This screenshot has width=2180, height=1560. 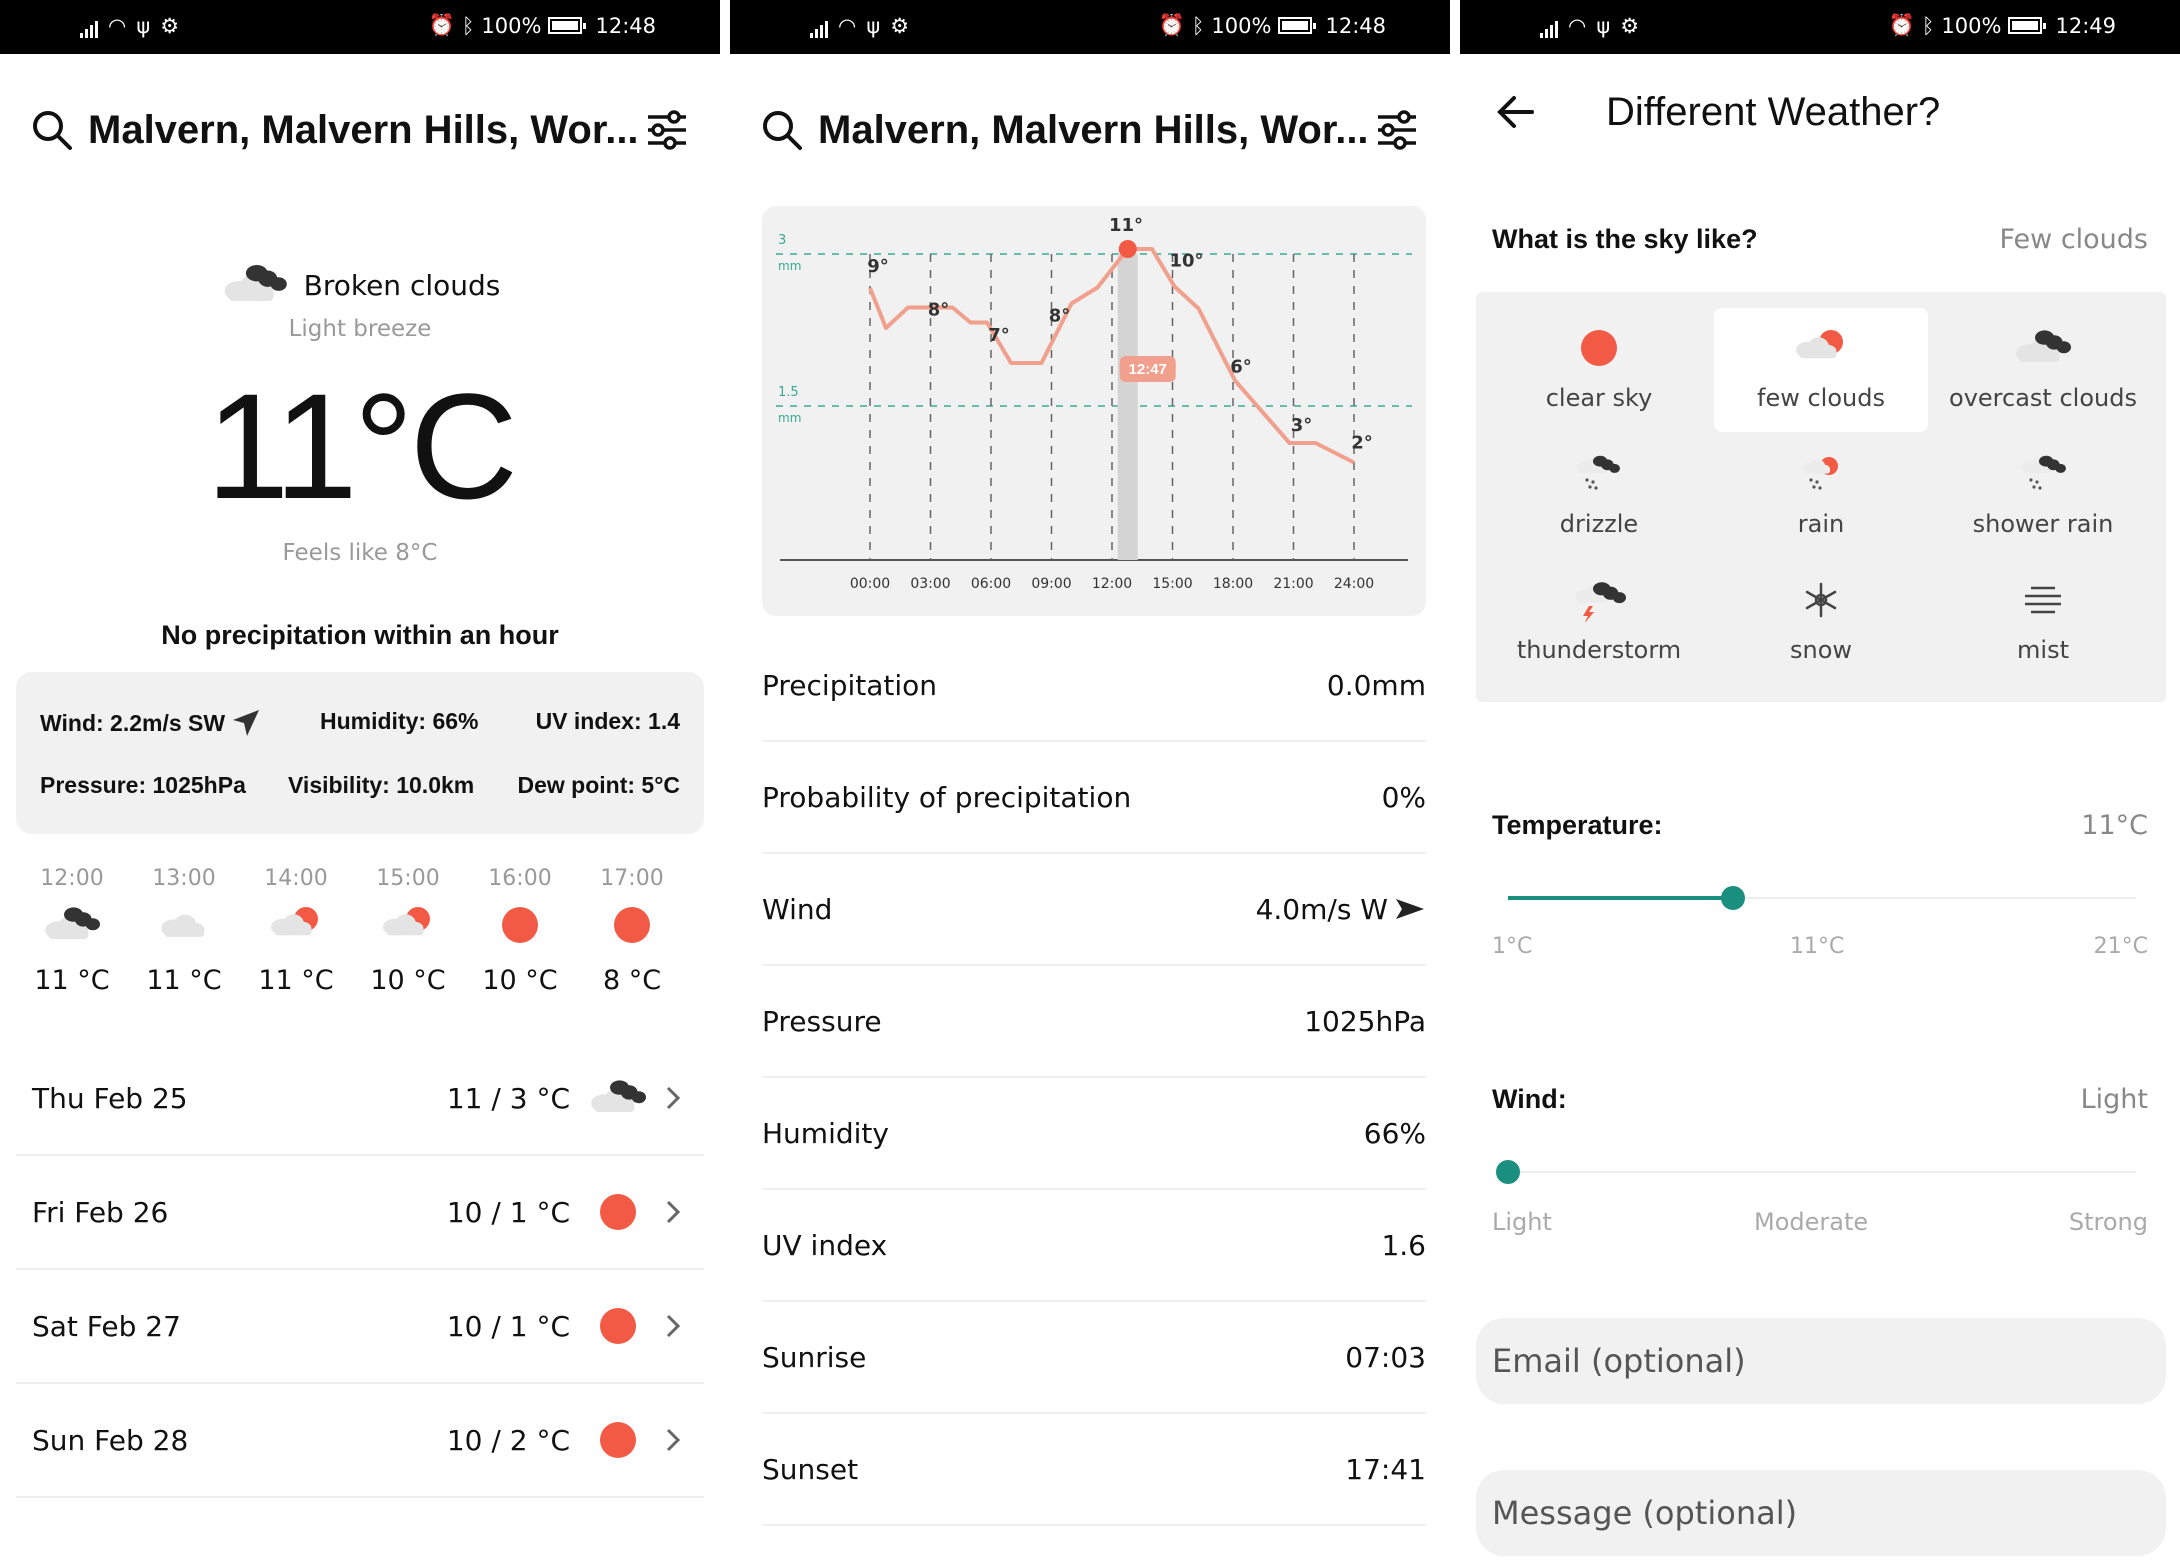 What do you see at coordinates (296, 878) in the screenshot?
I see `hourly-time: 14:00` at bounding box center [296, 878].